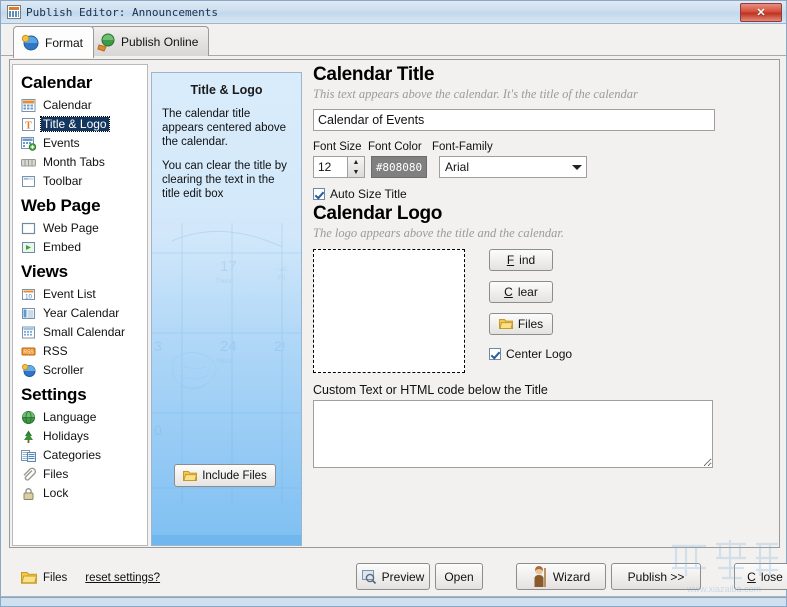  I want to click on sidebar-item-embed: Embed, so click(84, 247).